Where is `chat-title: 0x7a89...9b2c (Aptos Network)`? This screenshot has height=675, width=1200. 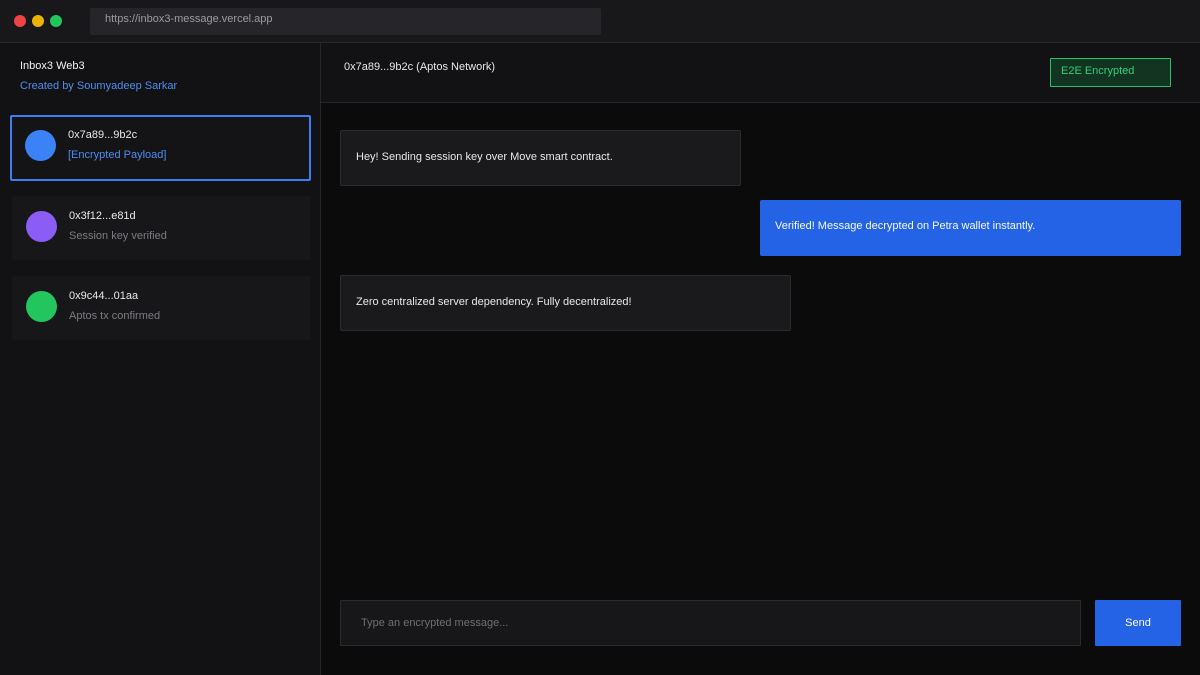 chat-title: 0x7a89...9b2c (Aptos Network) is located at coordinates (420, 67).